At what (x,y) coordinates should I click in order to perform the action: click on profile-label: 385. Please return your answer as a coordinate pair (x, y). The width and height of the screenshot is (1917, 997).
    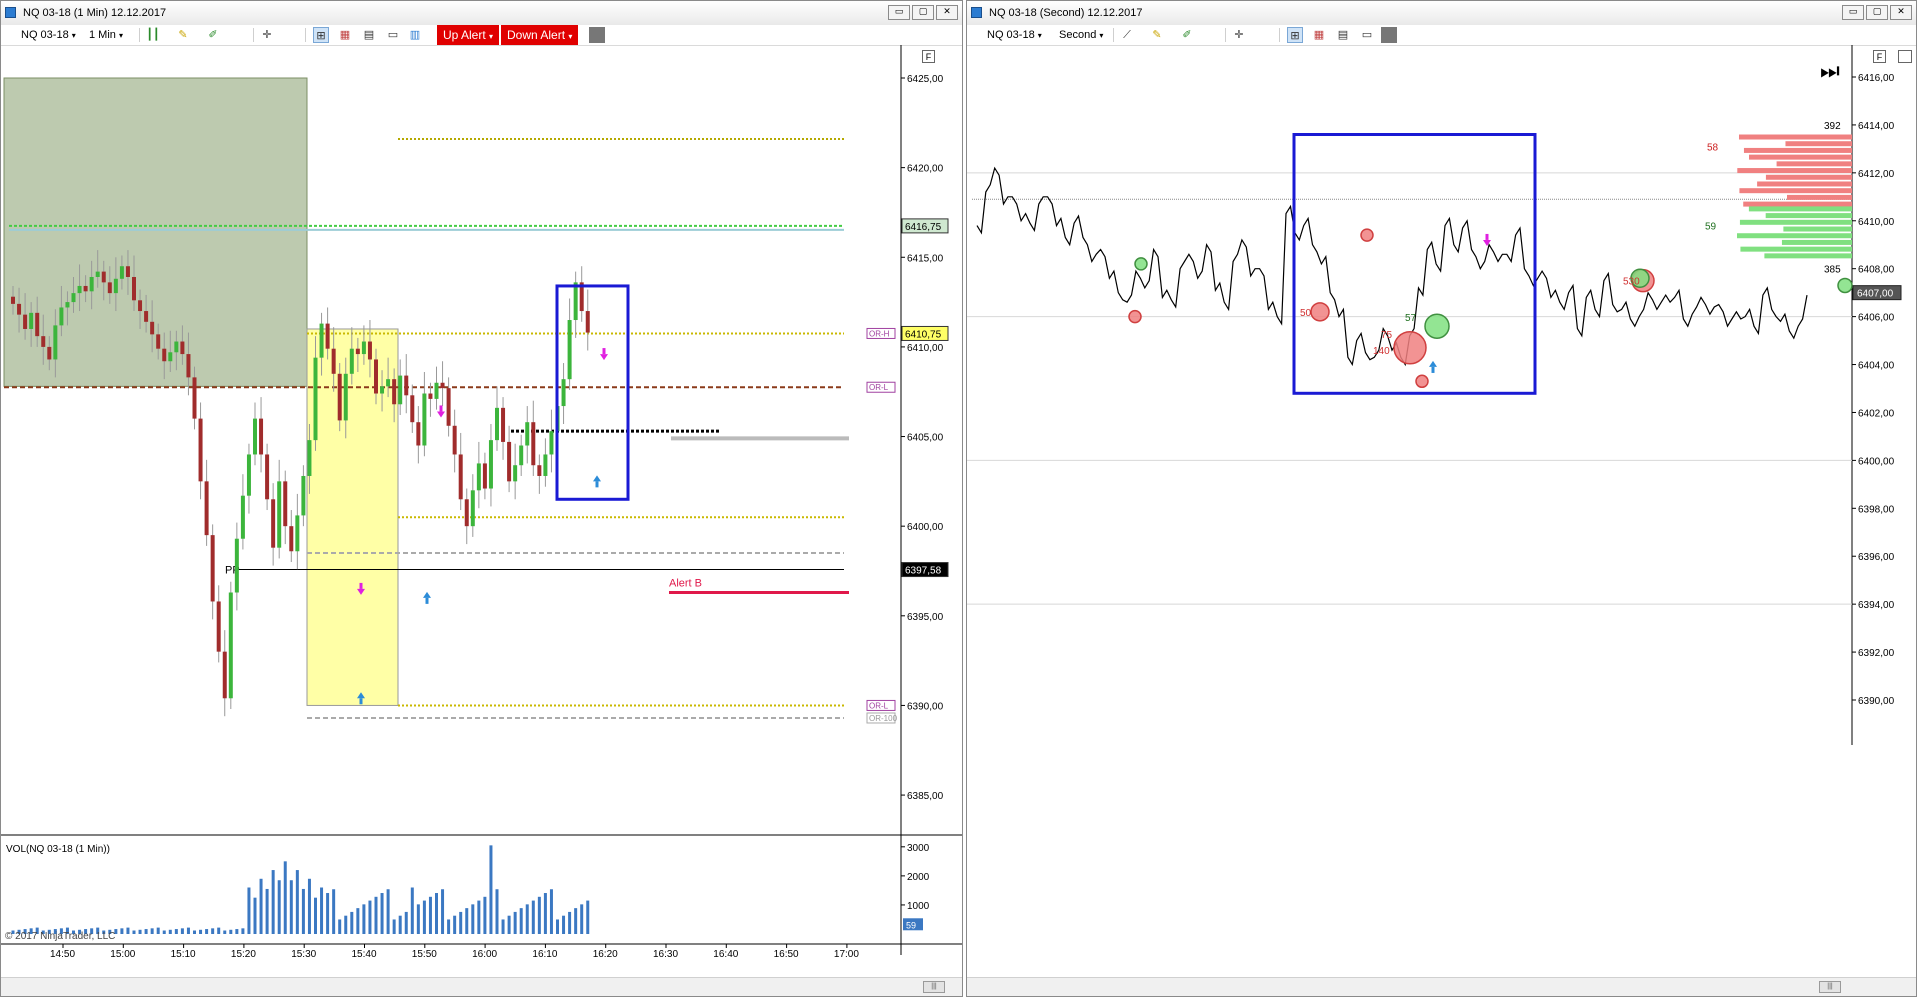
    Looking at the image, I should click on (1832, 270).